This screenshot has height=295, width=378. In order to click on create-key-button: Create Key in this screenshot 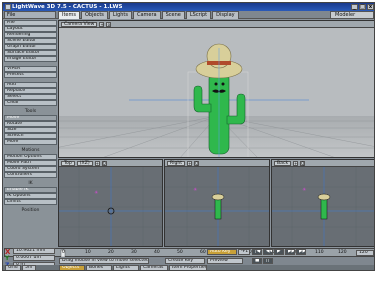, I will do `click(185, 261)`.